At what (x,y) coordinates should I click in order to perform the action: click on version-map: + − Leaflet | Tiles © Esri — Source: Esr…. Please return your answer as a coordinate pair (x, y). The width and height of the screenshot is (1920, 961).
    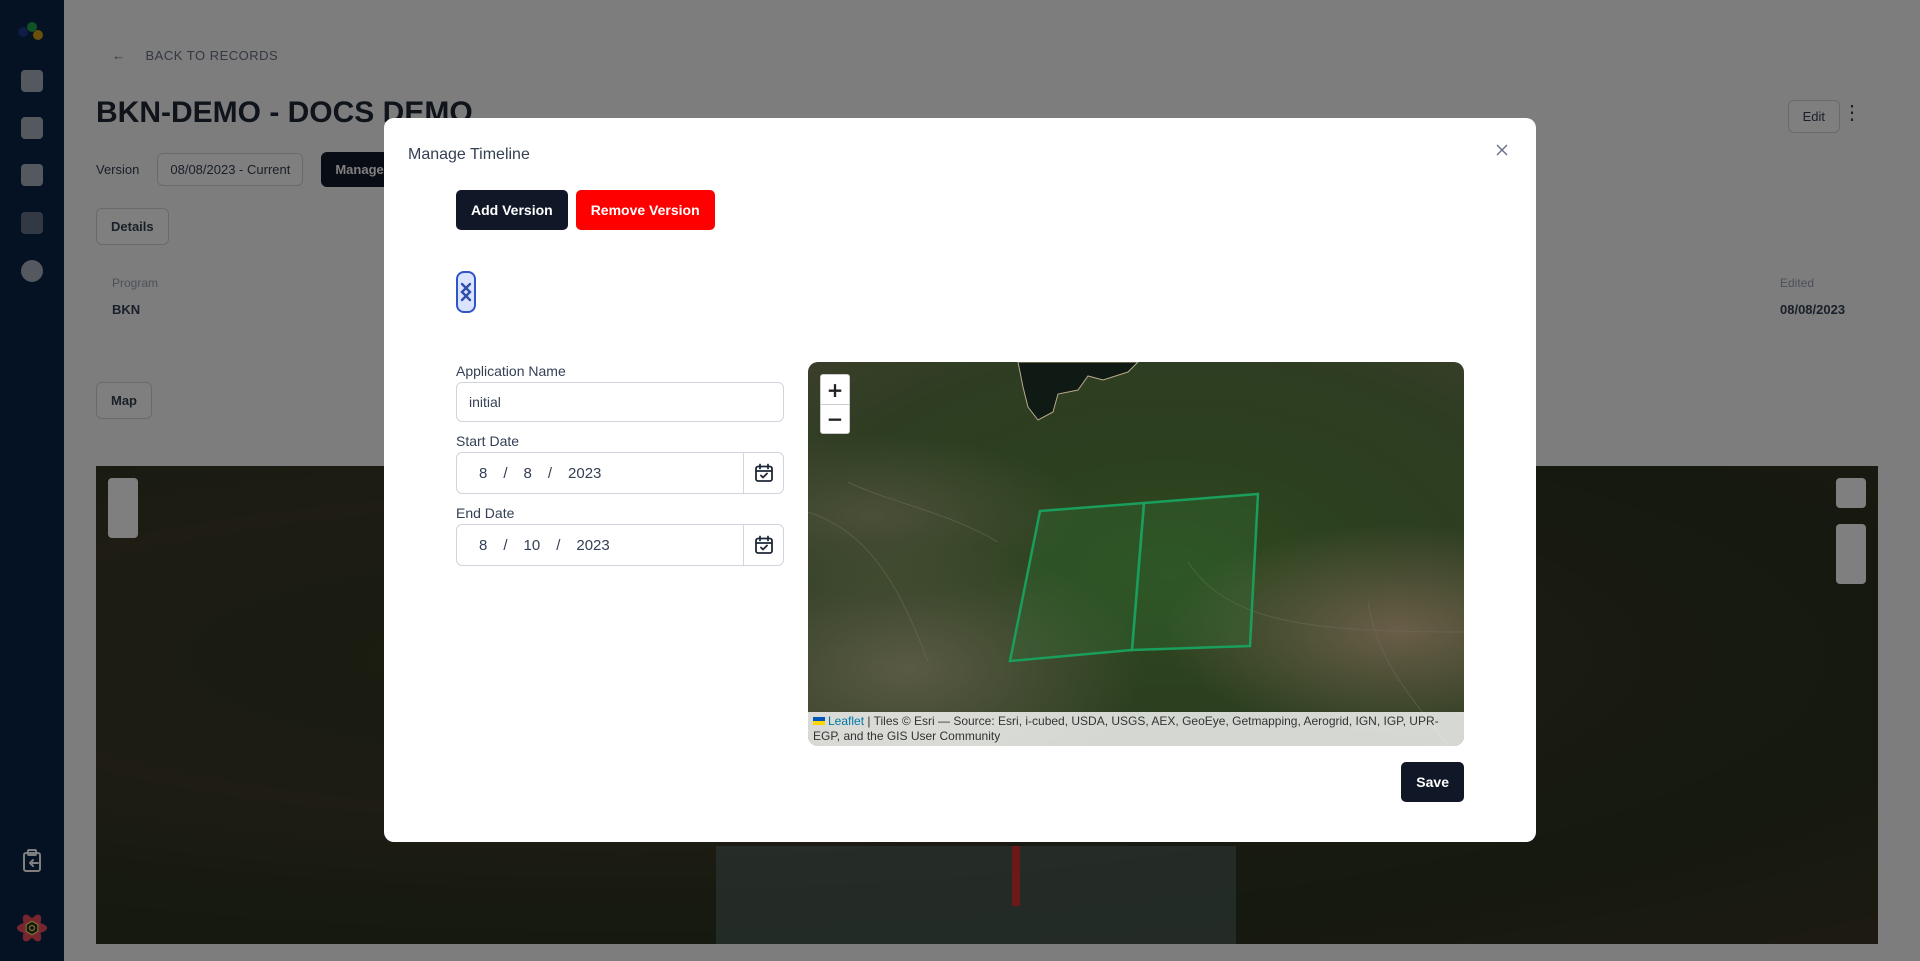
    Looking at the image, I should click on (1136, 554).